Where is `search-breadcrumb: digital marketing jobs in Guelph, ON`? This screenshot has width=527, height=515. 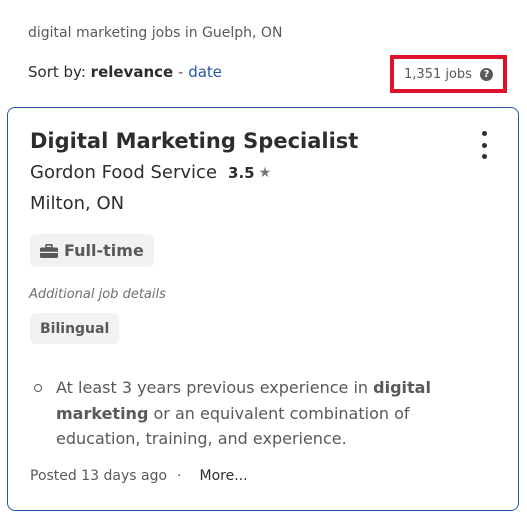
search-breadcrumb: digital marketing jobs in Guelph, ON is located at coordinates (155, 33).